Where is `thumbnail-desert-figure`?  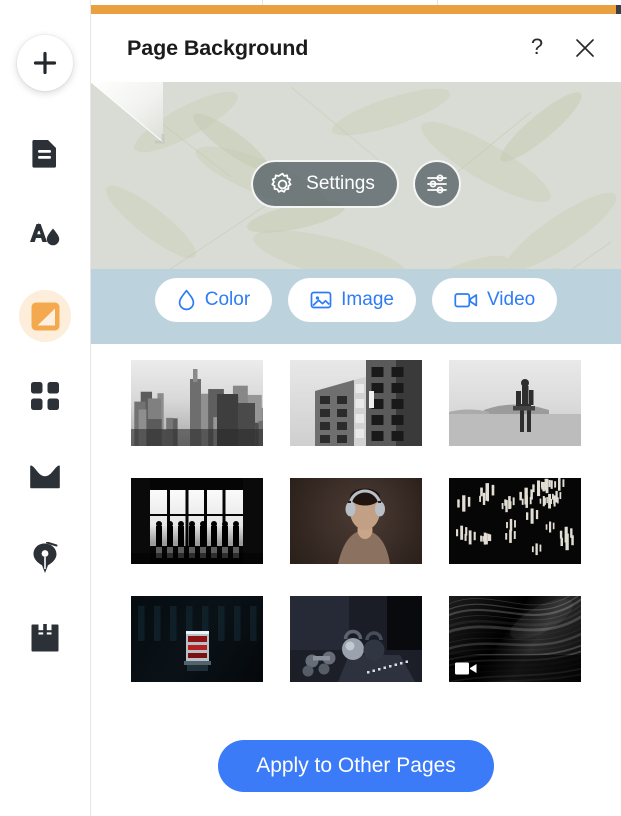 thumbnail-desert-figure is located at coordinates (515, 403).